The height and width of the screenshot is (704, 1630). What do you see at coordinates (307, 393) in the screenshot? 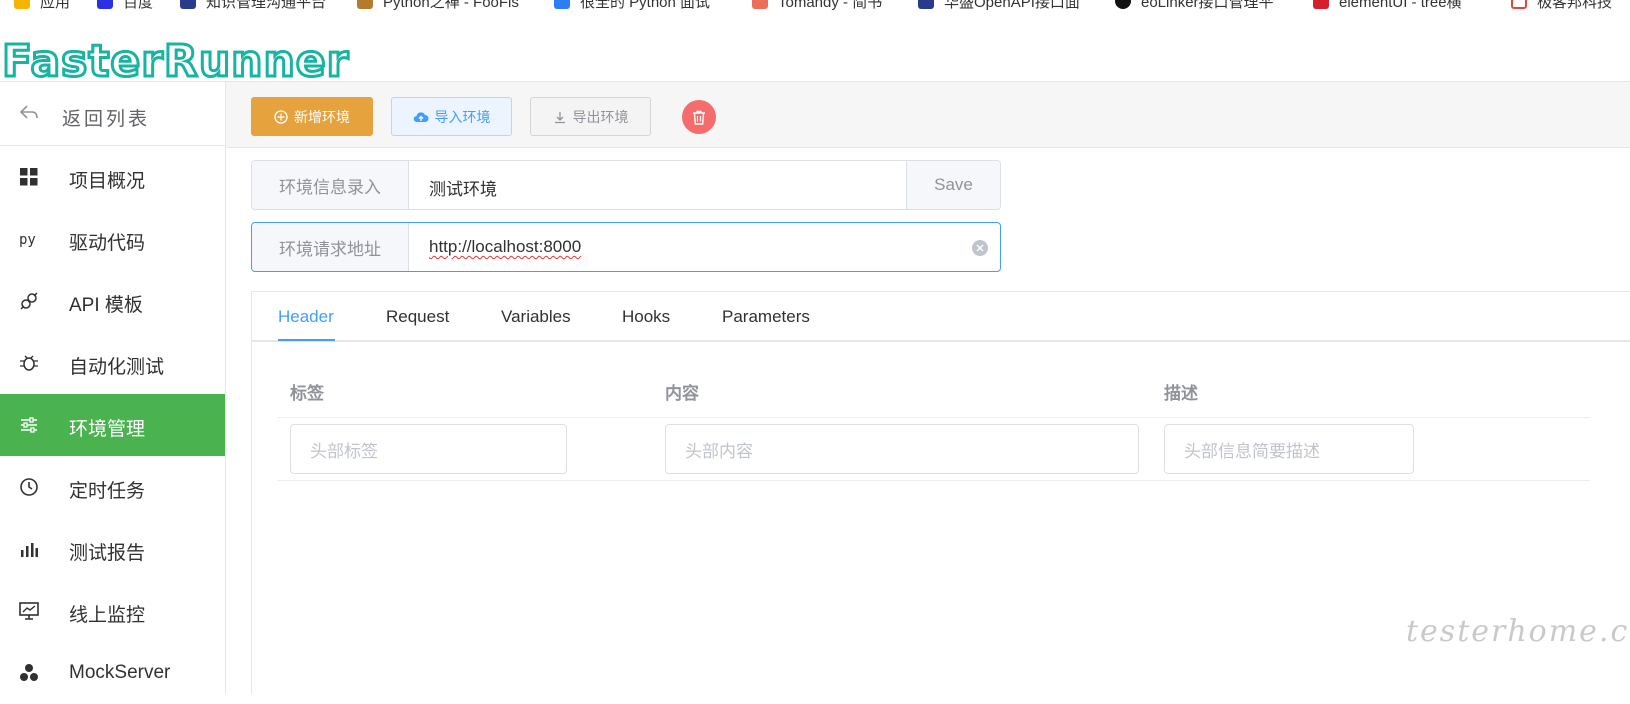
I see `column-header-label: 标签` at bounding box center [307, 393].